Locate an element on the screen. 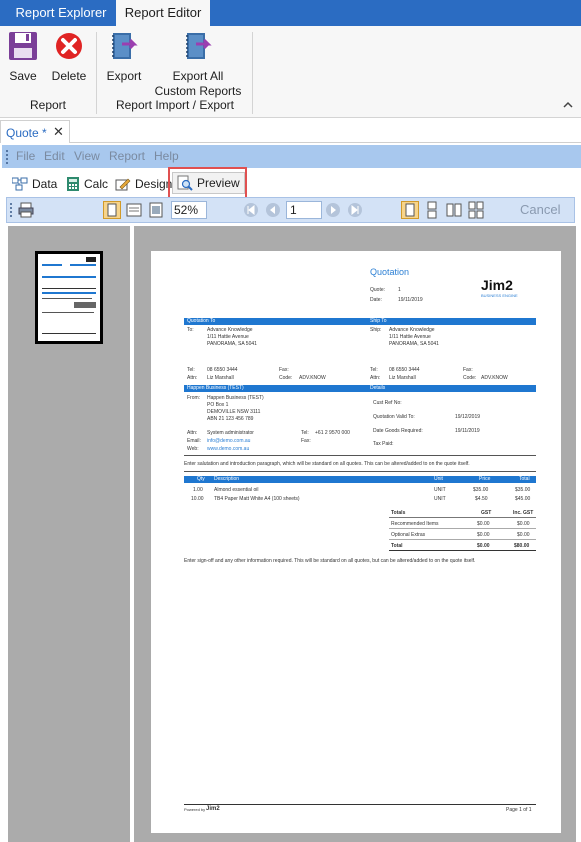  export-all-button: Export All Custom Reports is located at coordinates (198, 64).